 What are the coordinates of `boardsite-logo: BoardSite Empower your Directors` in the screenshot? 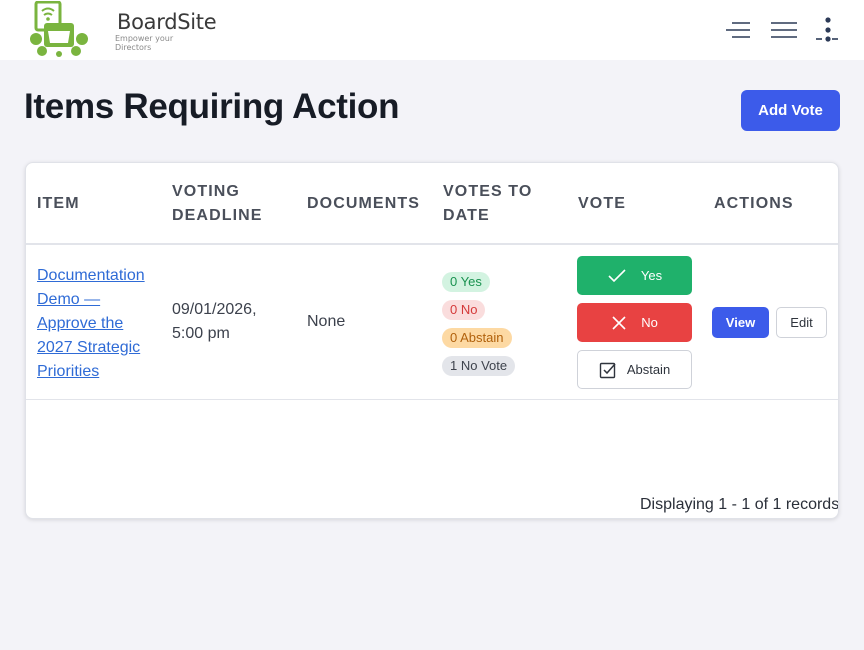 It's located at (122, 28).